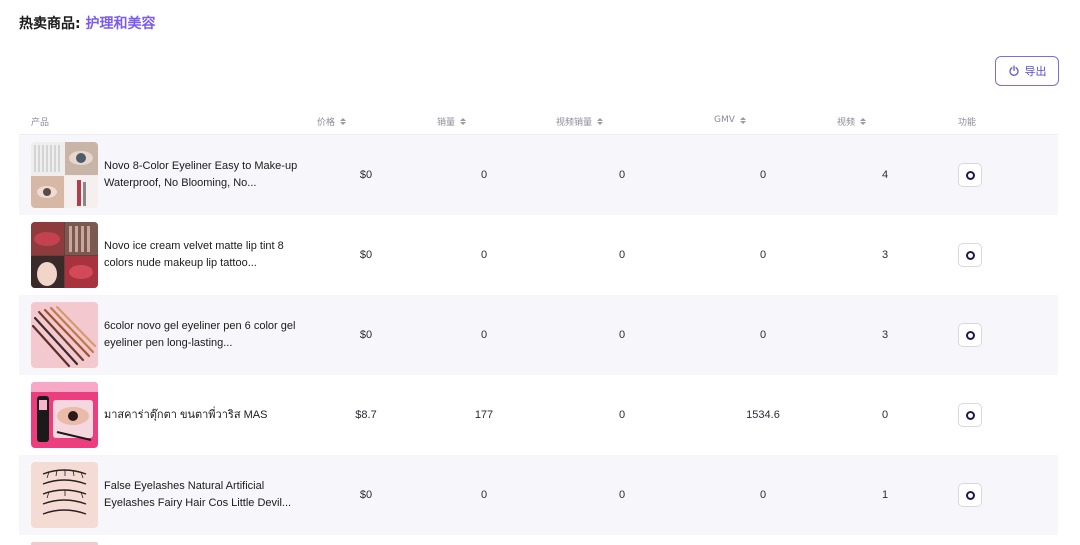 The height and width of the screenshot is (545, 1080). Describe the element at coordinates (538, 540) in the screenshot. I see `table-row` at that location.